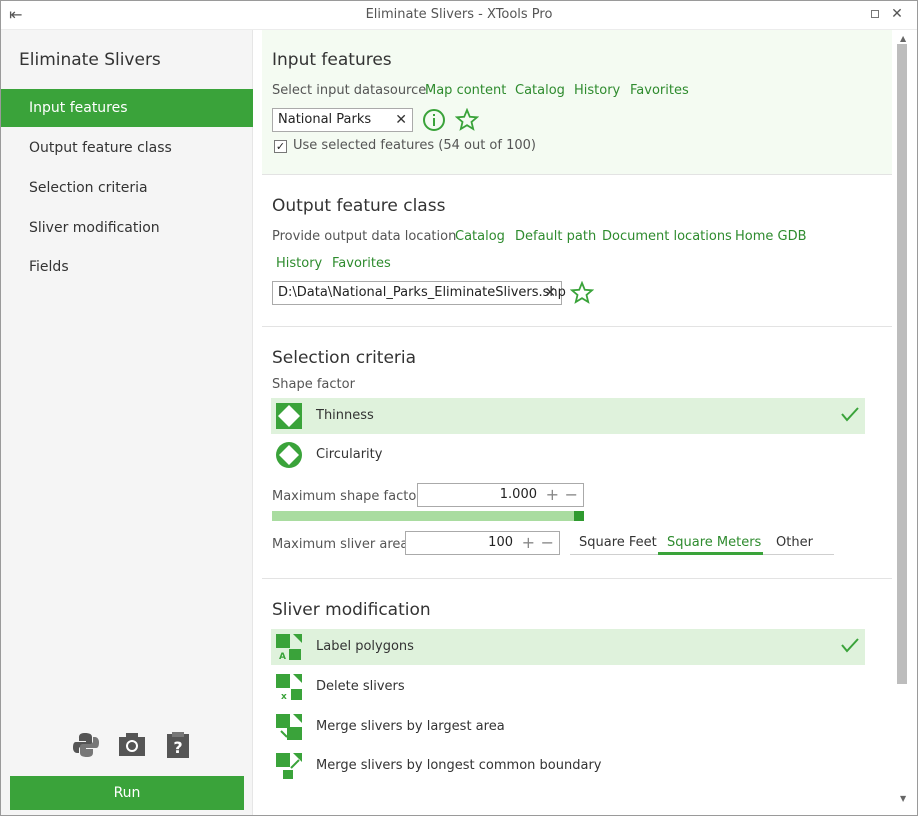 This screenshot has height=816, width=918. I want to click on scroll-up-icon: ▲, so click(903, 38).